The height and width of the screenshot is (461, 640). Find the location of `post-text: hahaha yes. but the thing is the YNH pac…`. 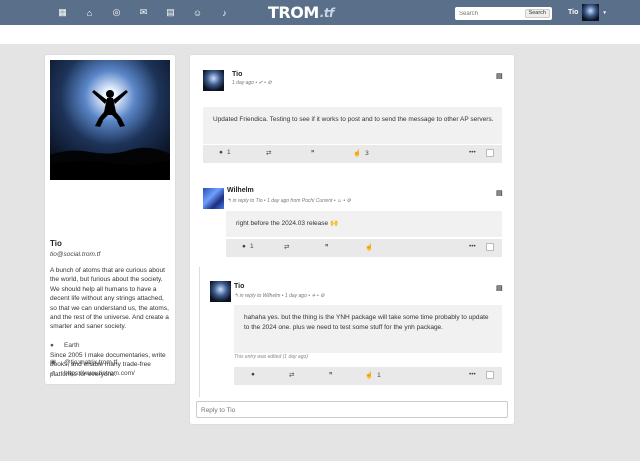

post-text: hahaha yes. but the thing is the YNH pac… is located at coordinates (366, 323).